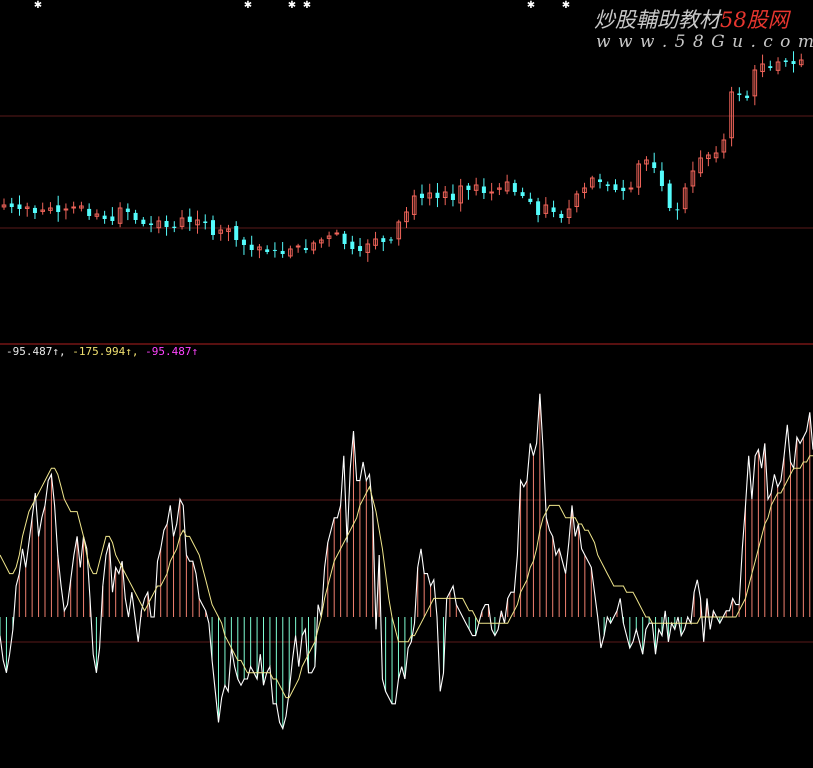  I want to click on indicator-value-2: -175.994↑,, so click(105, 351).